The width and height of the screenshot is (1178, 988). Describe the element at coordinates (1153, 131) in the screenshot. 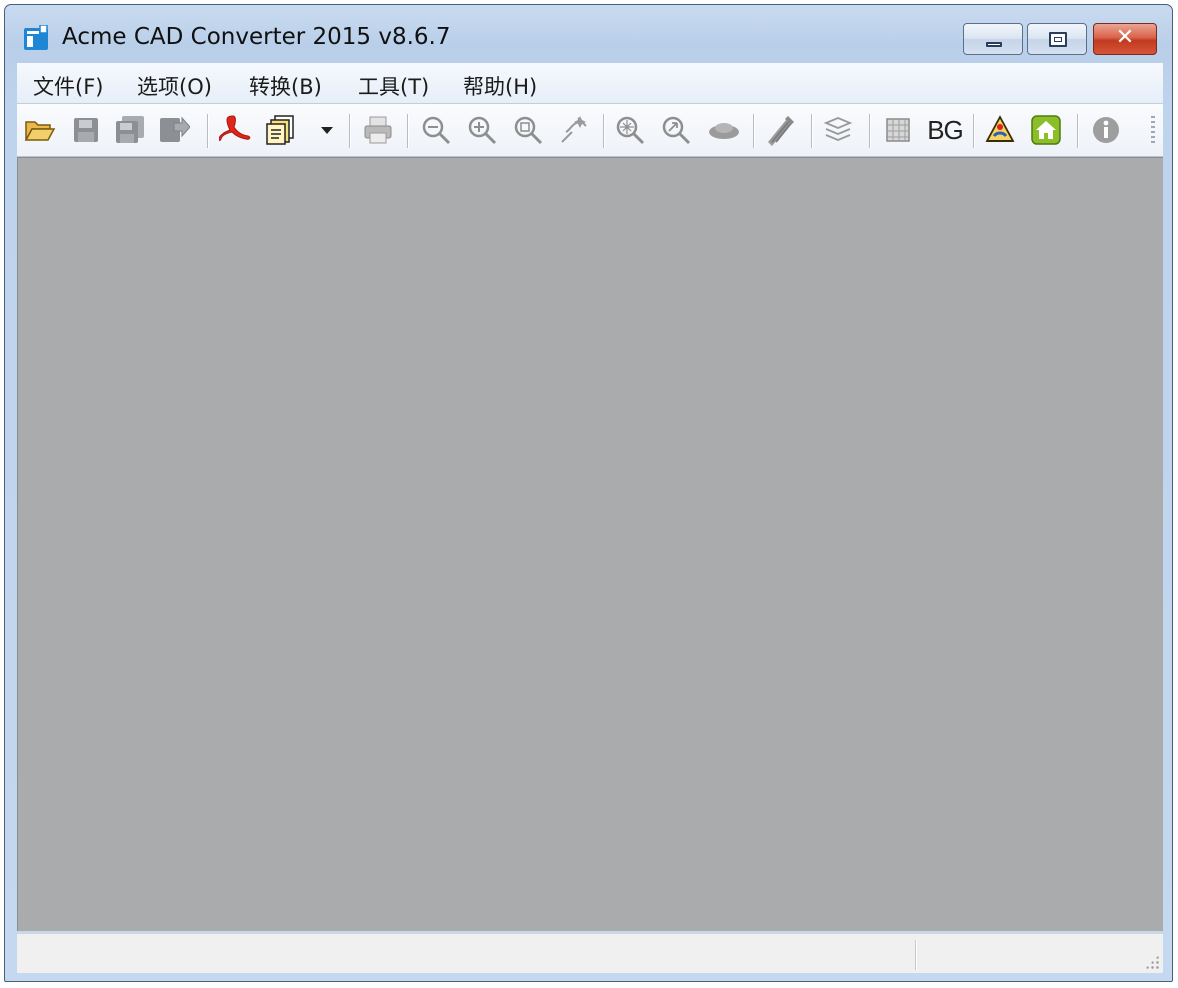

I see `toolbar-grip-icon` at that location.